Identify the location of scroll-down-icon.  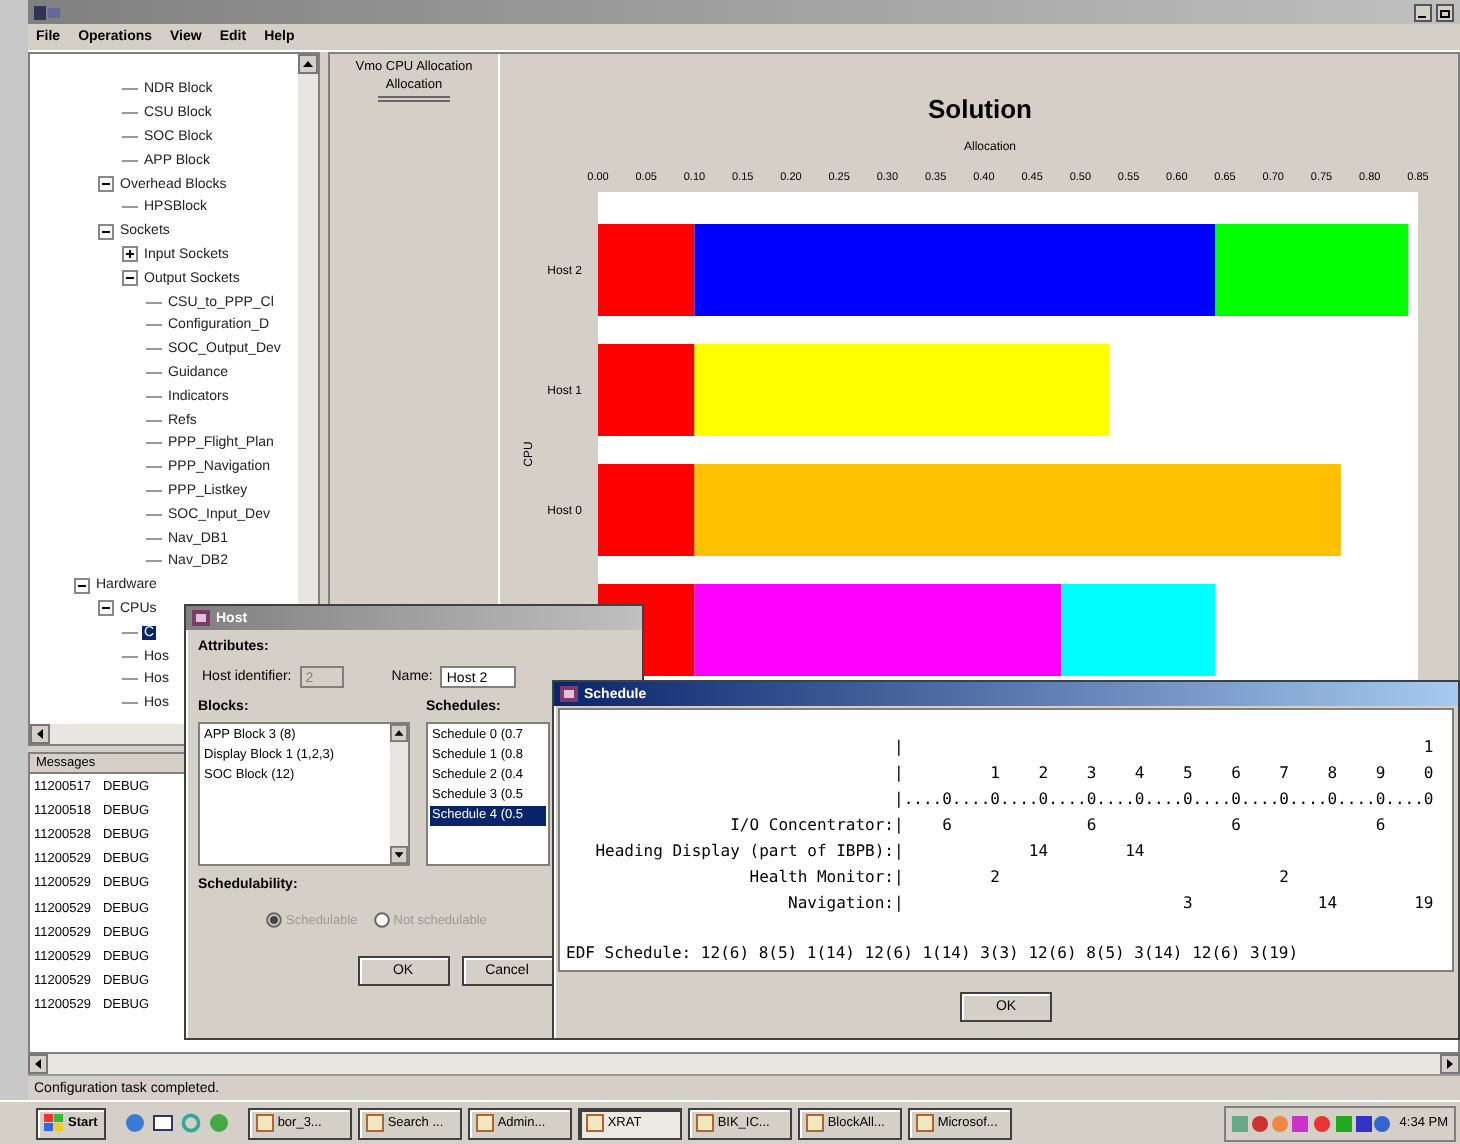
(399, 855).